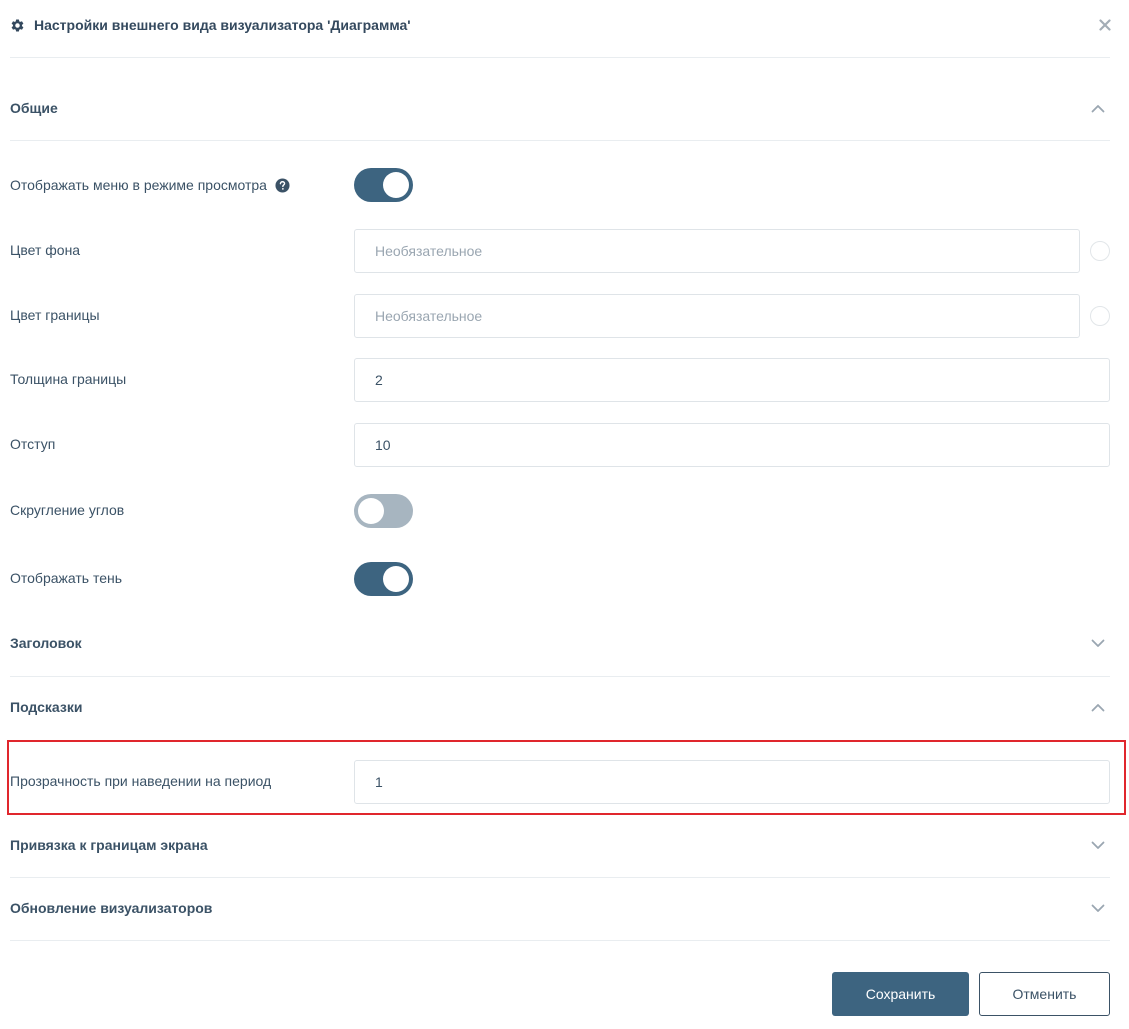  I want to click on hover-opacity-label: Прозрачность при наведении на период, so click(141, 781).